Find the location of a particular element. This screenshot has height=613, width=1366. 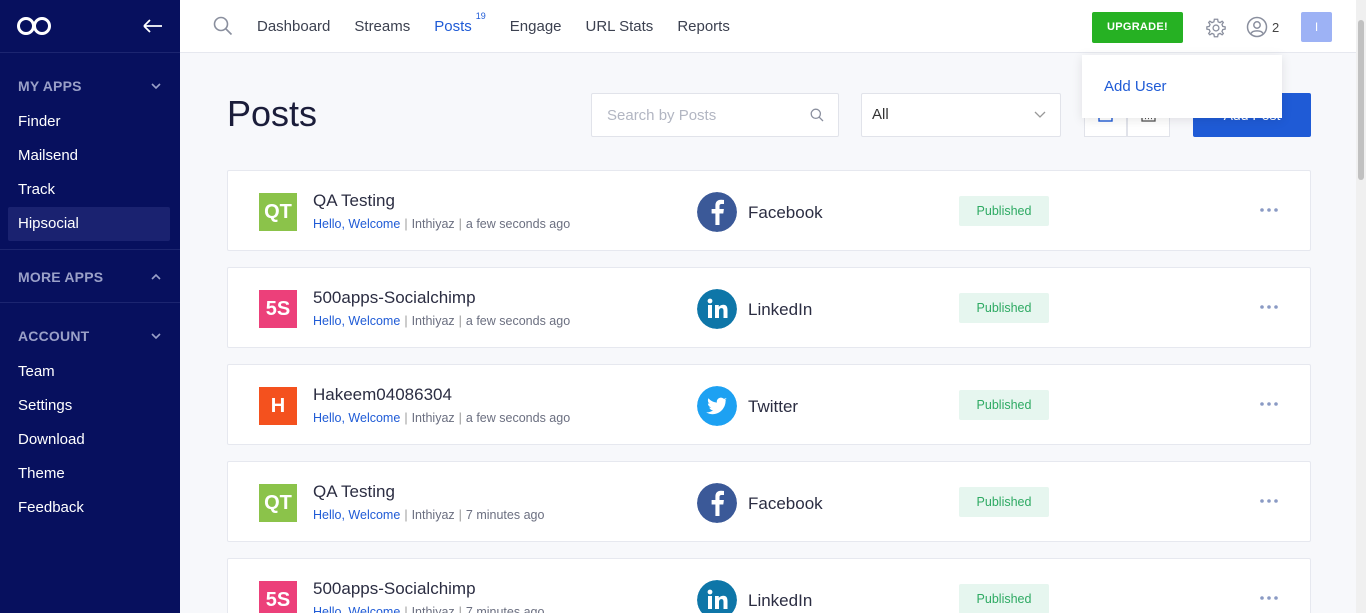

sidebar-section-my-apps: MY APPS Finder Mailsend Track Hipsocial is located at coordinates (90, 151).